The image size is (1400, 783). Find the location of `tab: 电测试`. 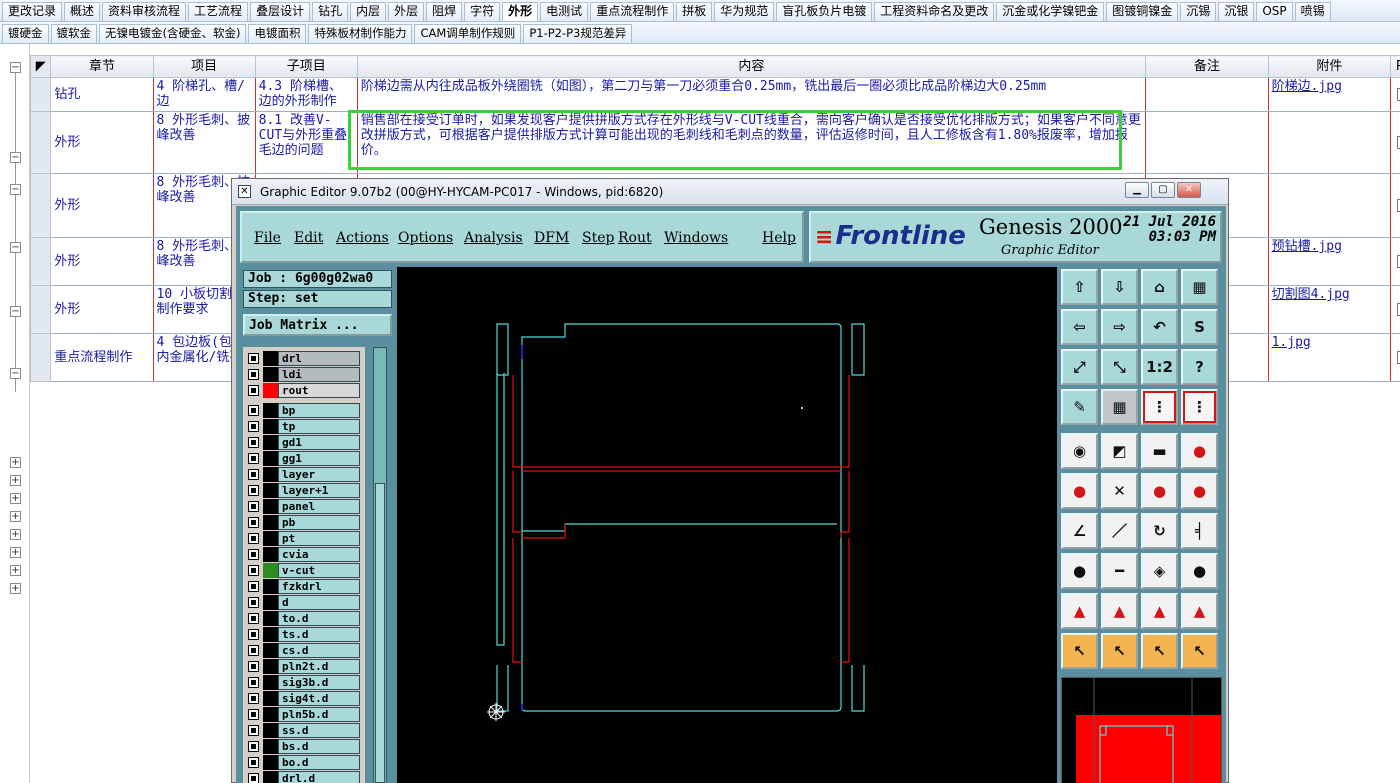

tab: 电测试 is located at coordinates (564, 11).